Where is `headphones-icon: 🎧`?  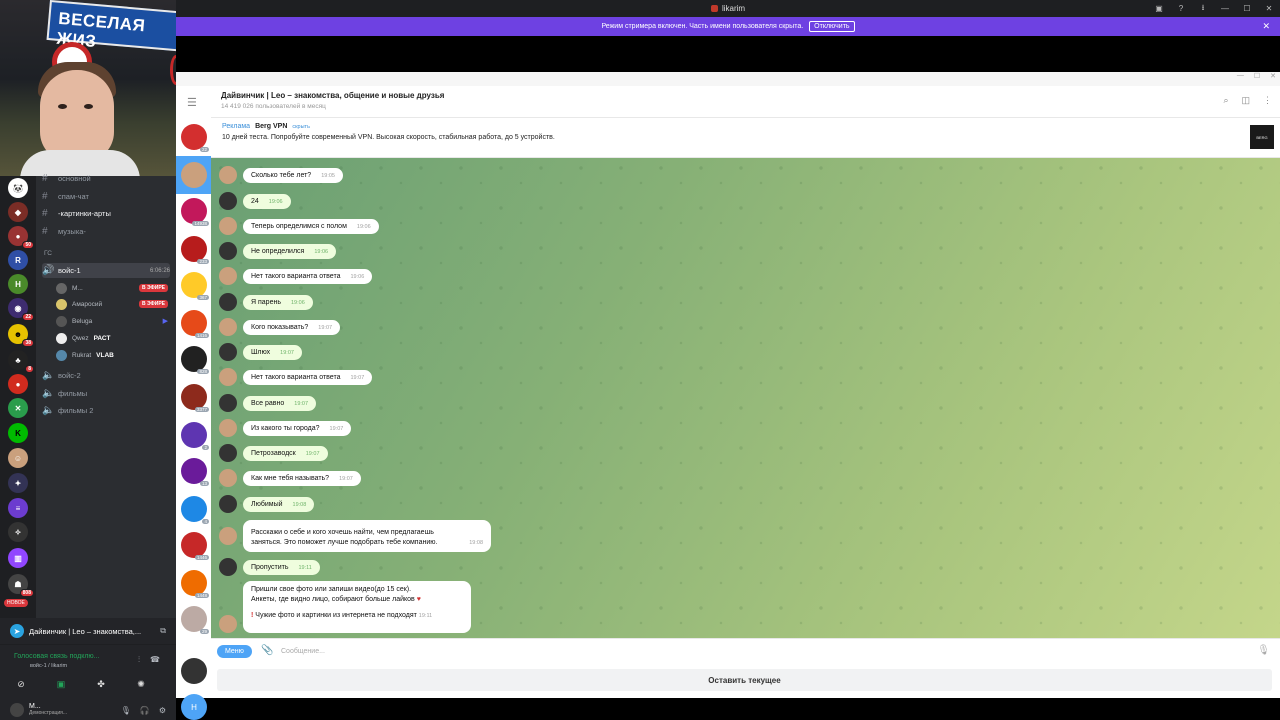
headphones-icon: 🎧 is located at coordinates (145, 710).